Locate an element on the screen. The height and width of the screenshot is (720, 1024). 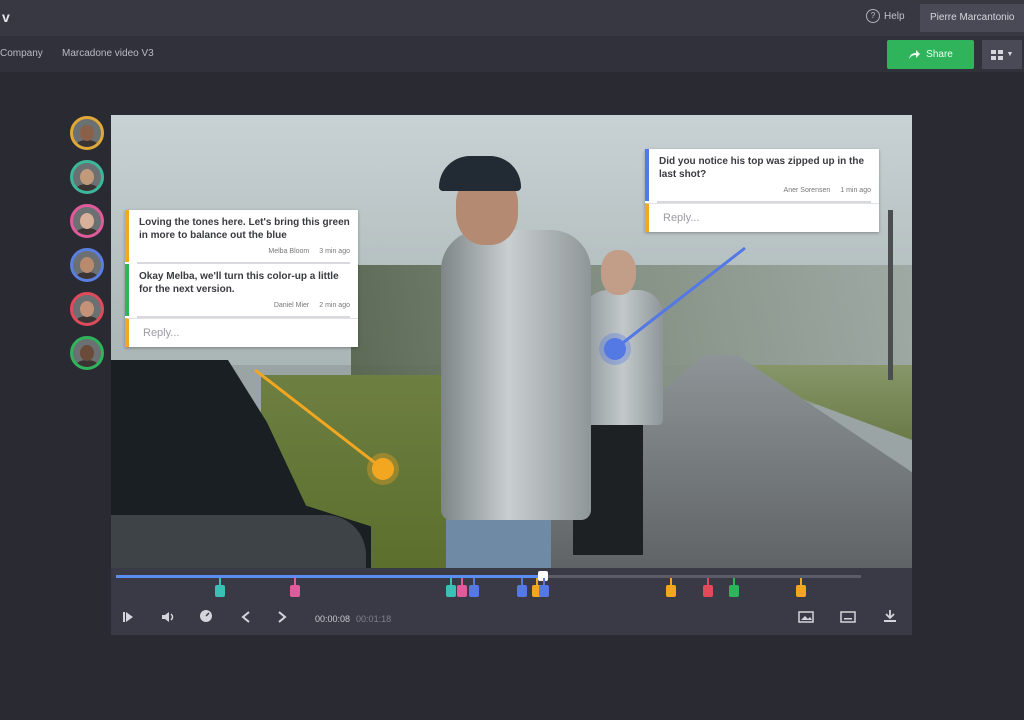
next-frame-icon is located at coordinates (282, 619).